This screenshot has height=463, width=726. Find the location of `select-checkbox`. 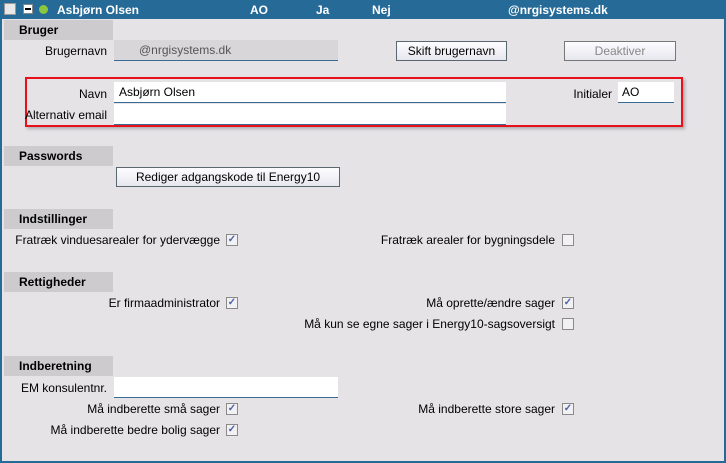

select-checkbox is located at coordinates (10, 9).